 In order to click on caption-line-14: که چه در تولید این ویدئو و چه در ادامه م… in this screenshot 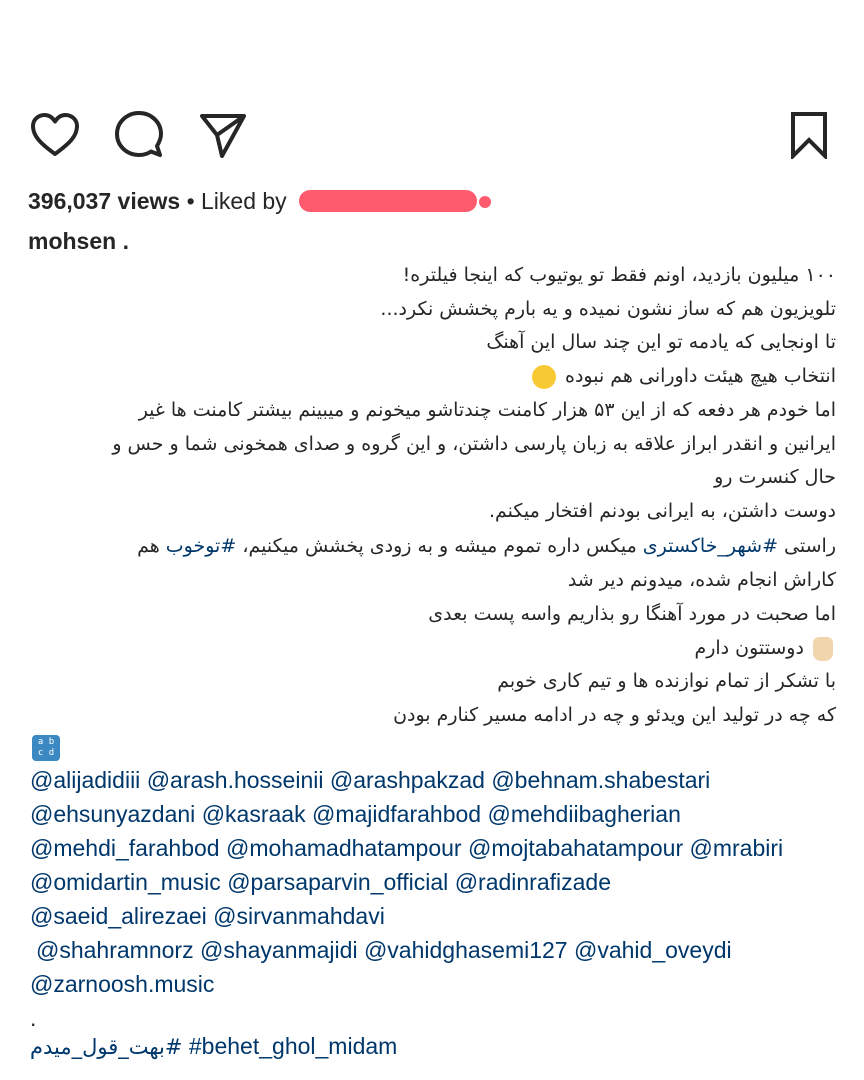, I will do `click(614, 715)`.